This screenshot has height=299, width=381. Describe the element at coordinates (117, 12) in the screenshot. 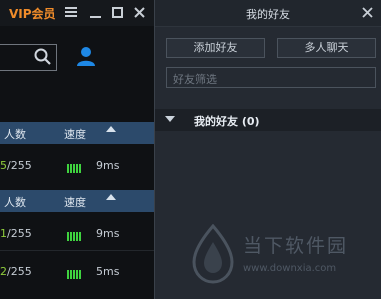

I see `maximize-icon` at that location.